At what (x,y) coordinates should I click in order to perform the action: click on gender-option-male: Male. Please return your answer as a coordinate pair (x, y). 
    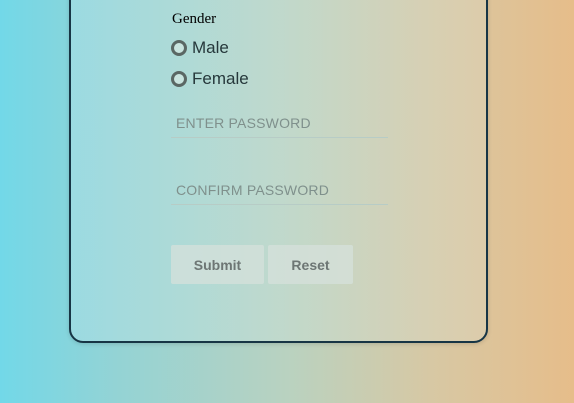
    Looking at the image, I should click on (200, 48).